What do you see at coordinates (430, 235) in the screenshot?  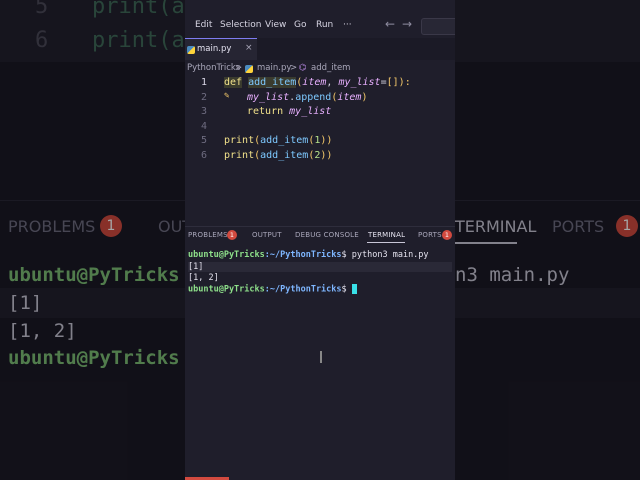 I see `tab-ports: PORTS` at bounding box center [430, 235].